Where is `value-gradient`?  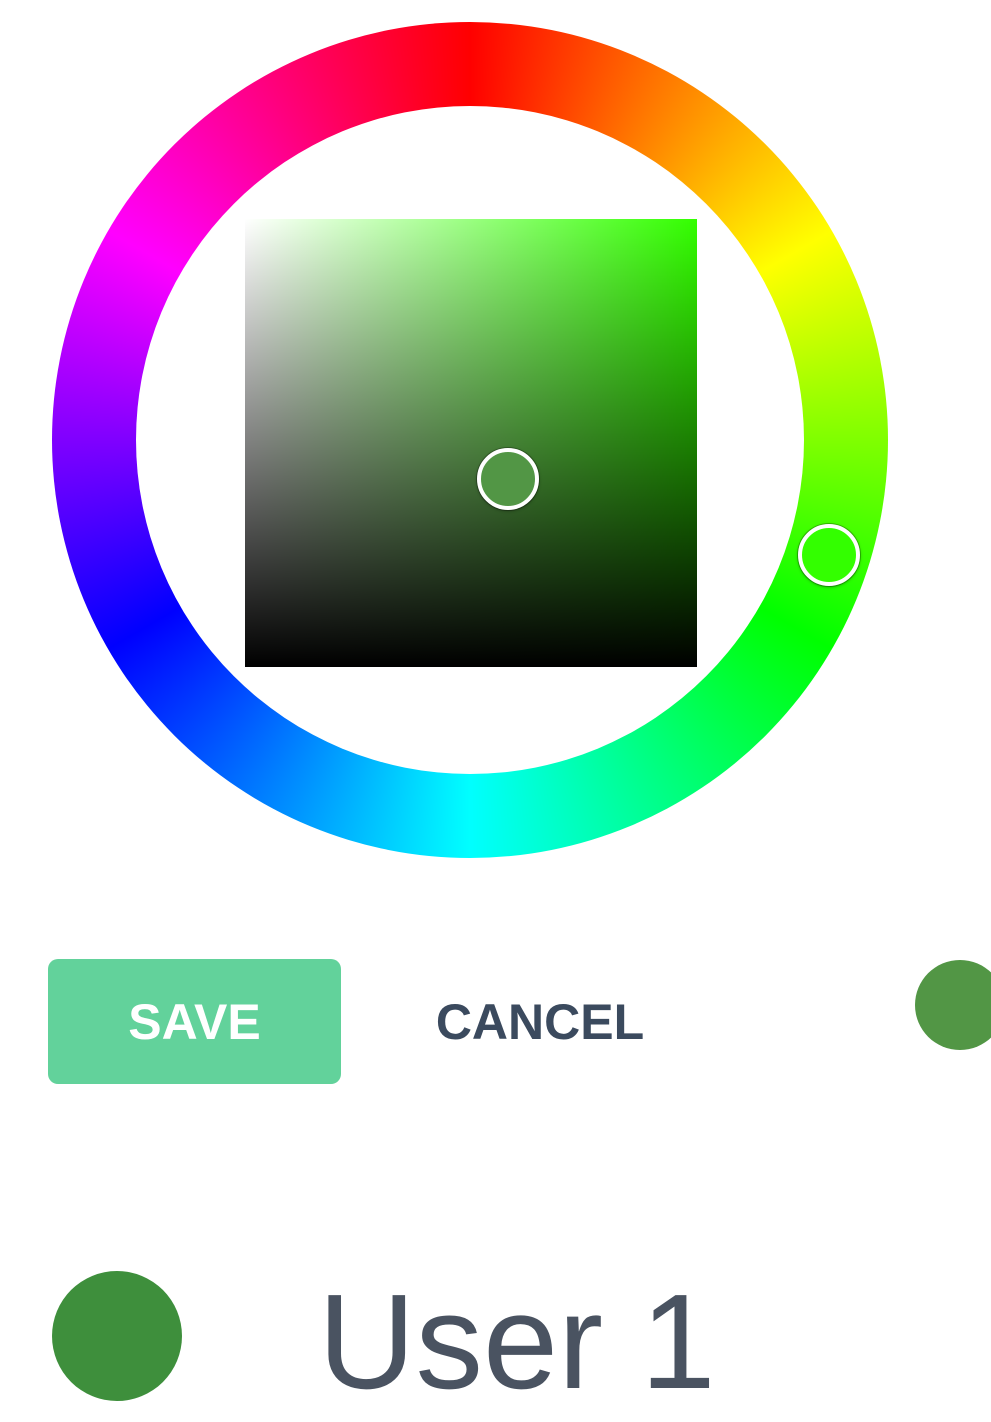 value-gradient is located at coordinates (471, 443).